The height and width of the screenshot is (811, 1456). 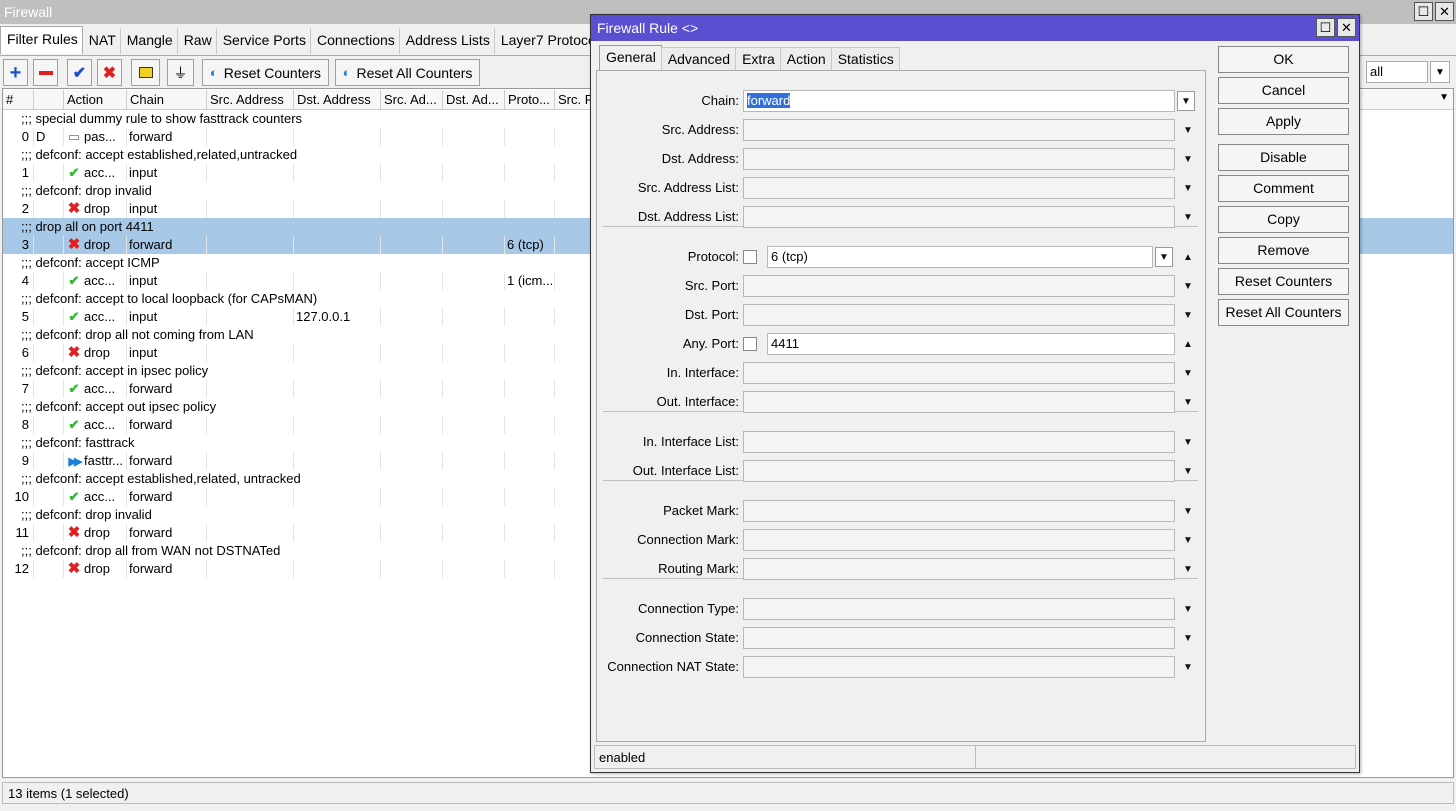 What do you see at coordinates (1283, 312) in the screenshot?
I see `reset-all-counters-button: Reset All Counters` at bounding box center [1283, 312].